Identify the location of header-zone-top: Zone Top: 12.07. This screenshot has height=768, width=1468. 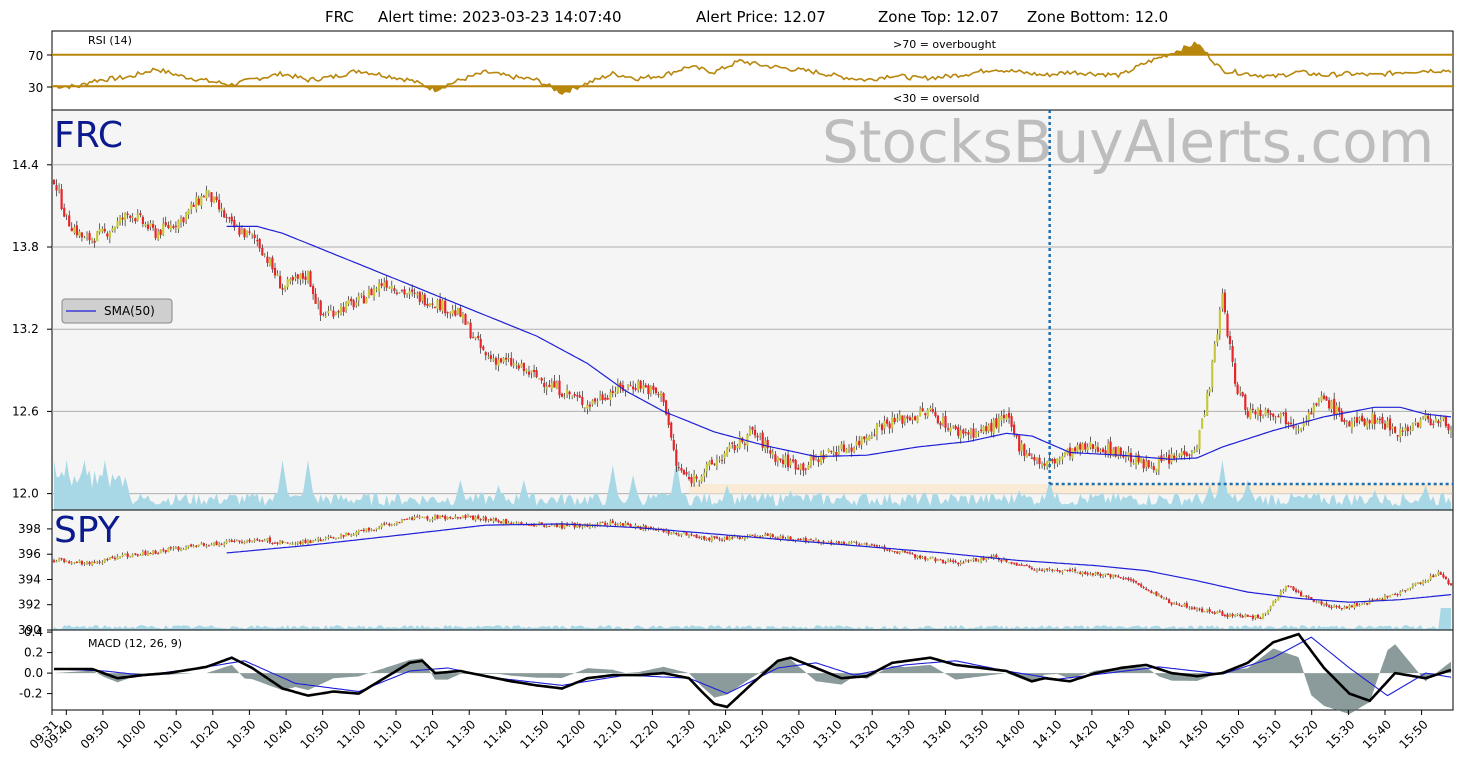
(938, 17).